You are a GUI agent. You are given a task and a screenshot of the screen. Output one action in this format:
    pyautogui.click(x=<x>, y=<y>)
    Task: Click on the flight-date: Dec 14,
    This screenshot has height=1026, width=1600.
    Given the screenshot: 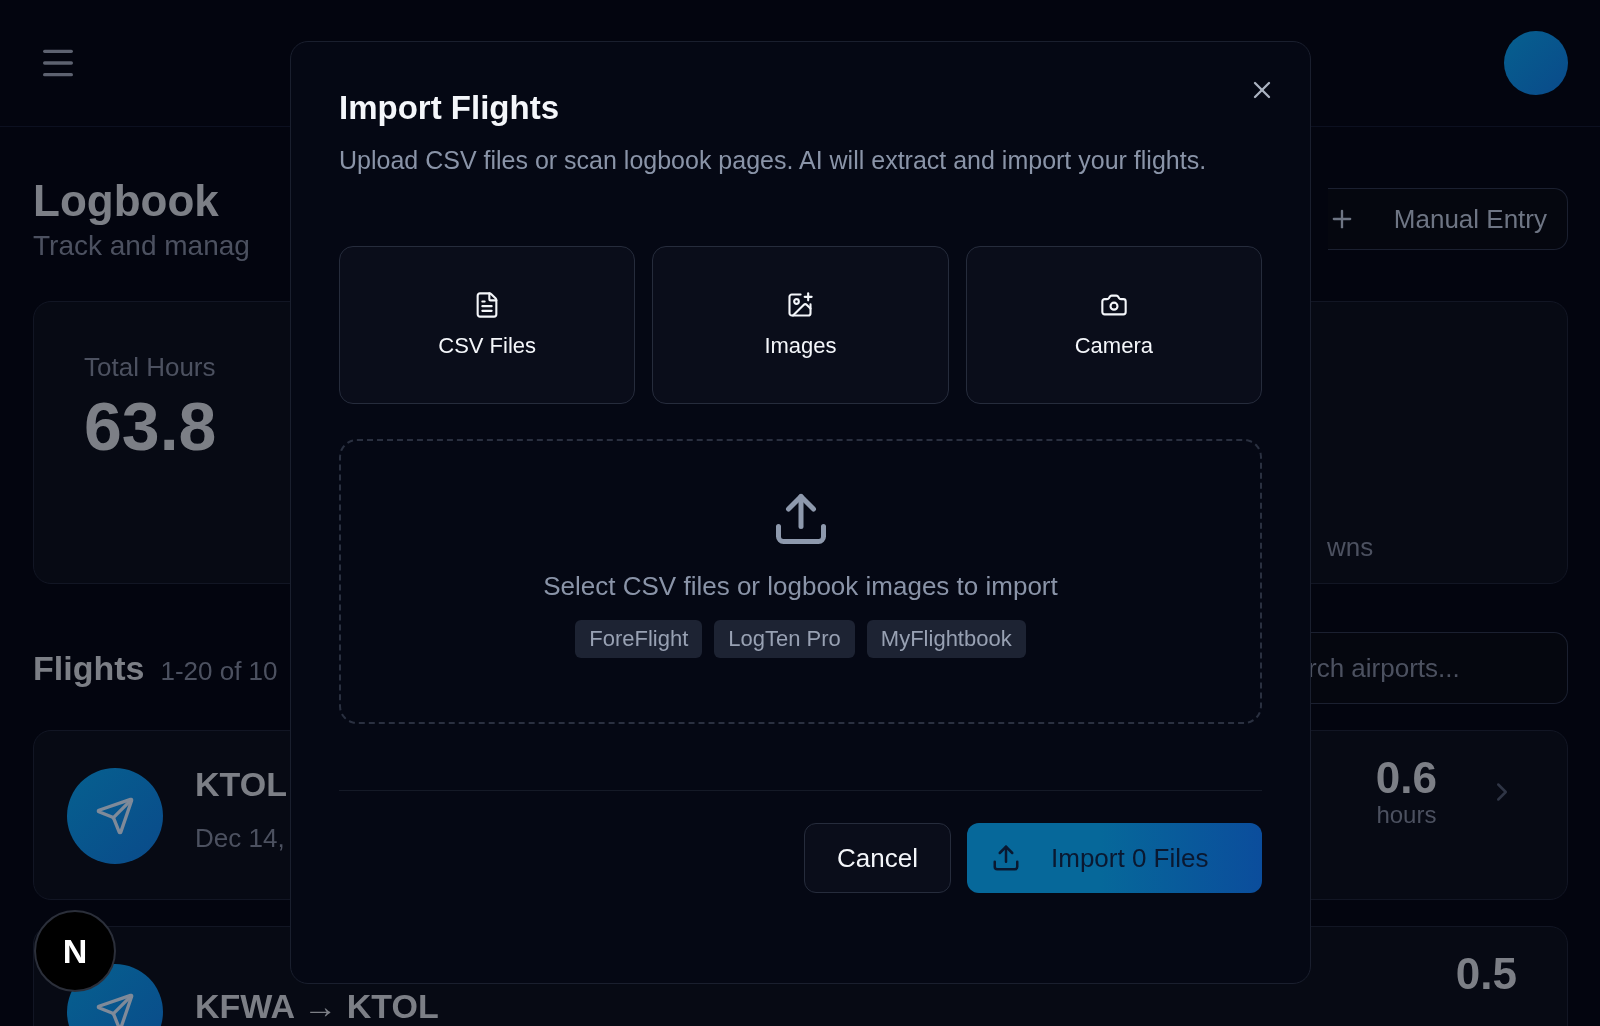 What is the action you would take?
    pyautogui.click(x=240, y=838)
    